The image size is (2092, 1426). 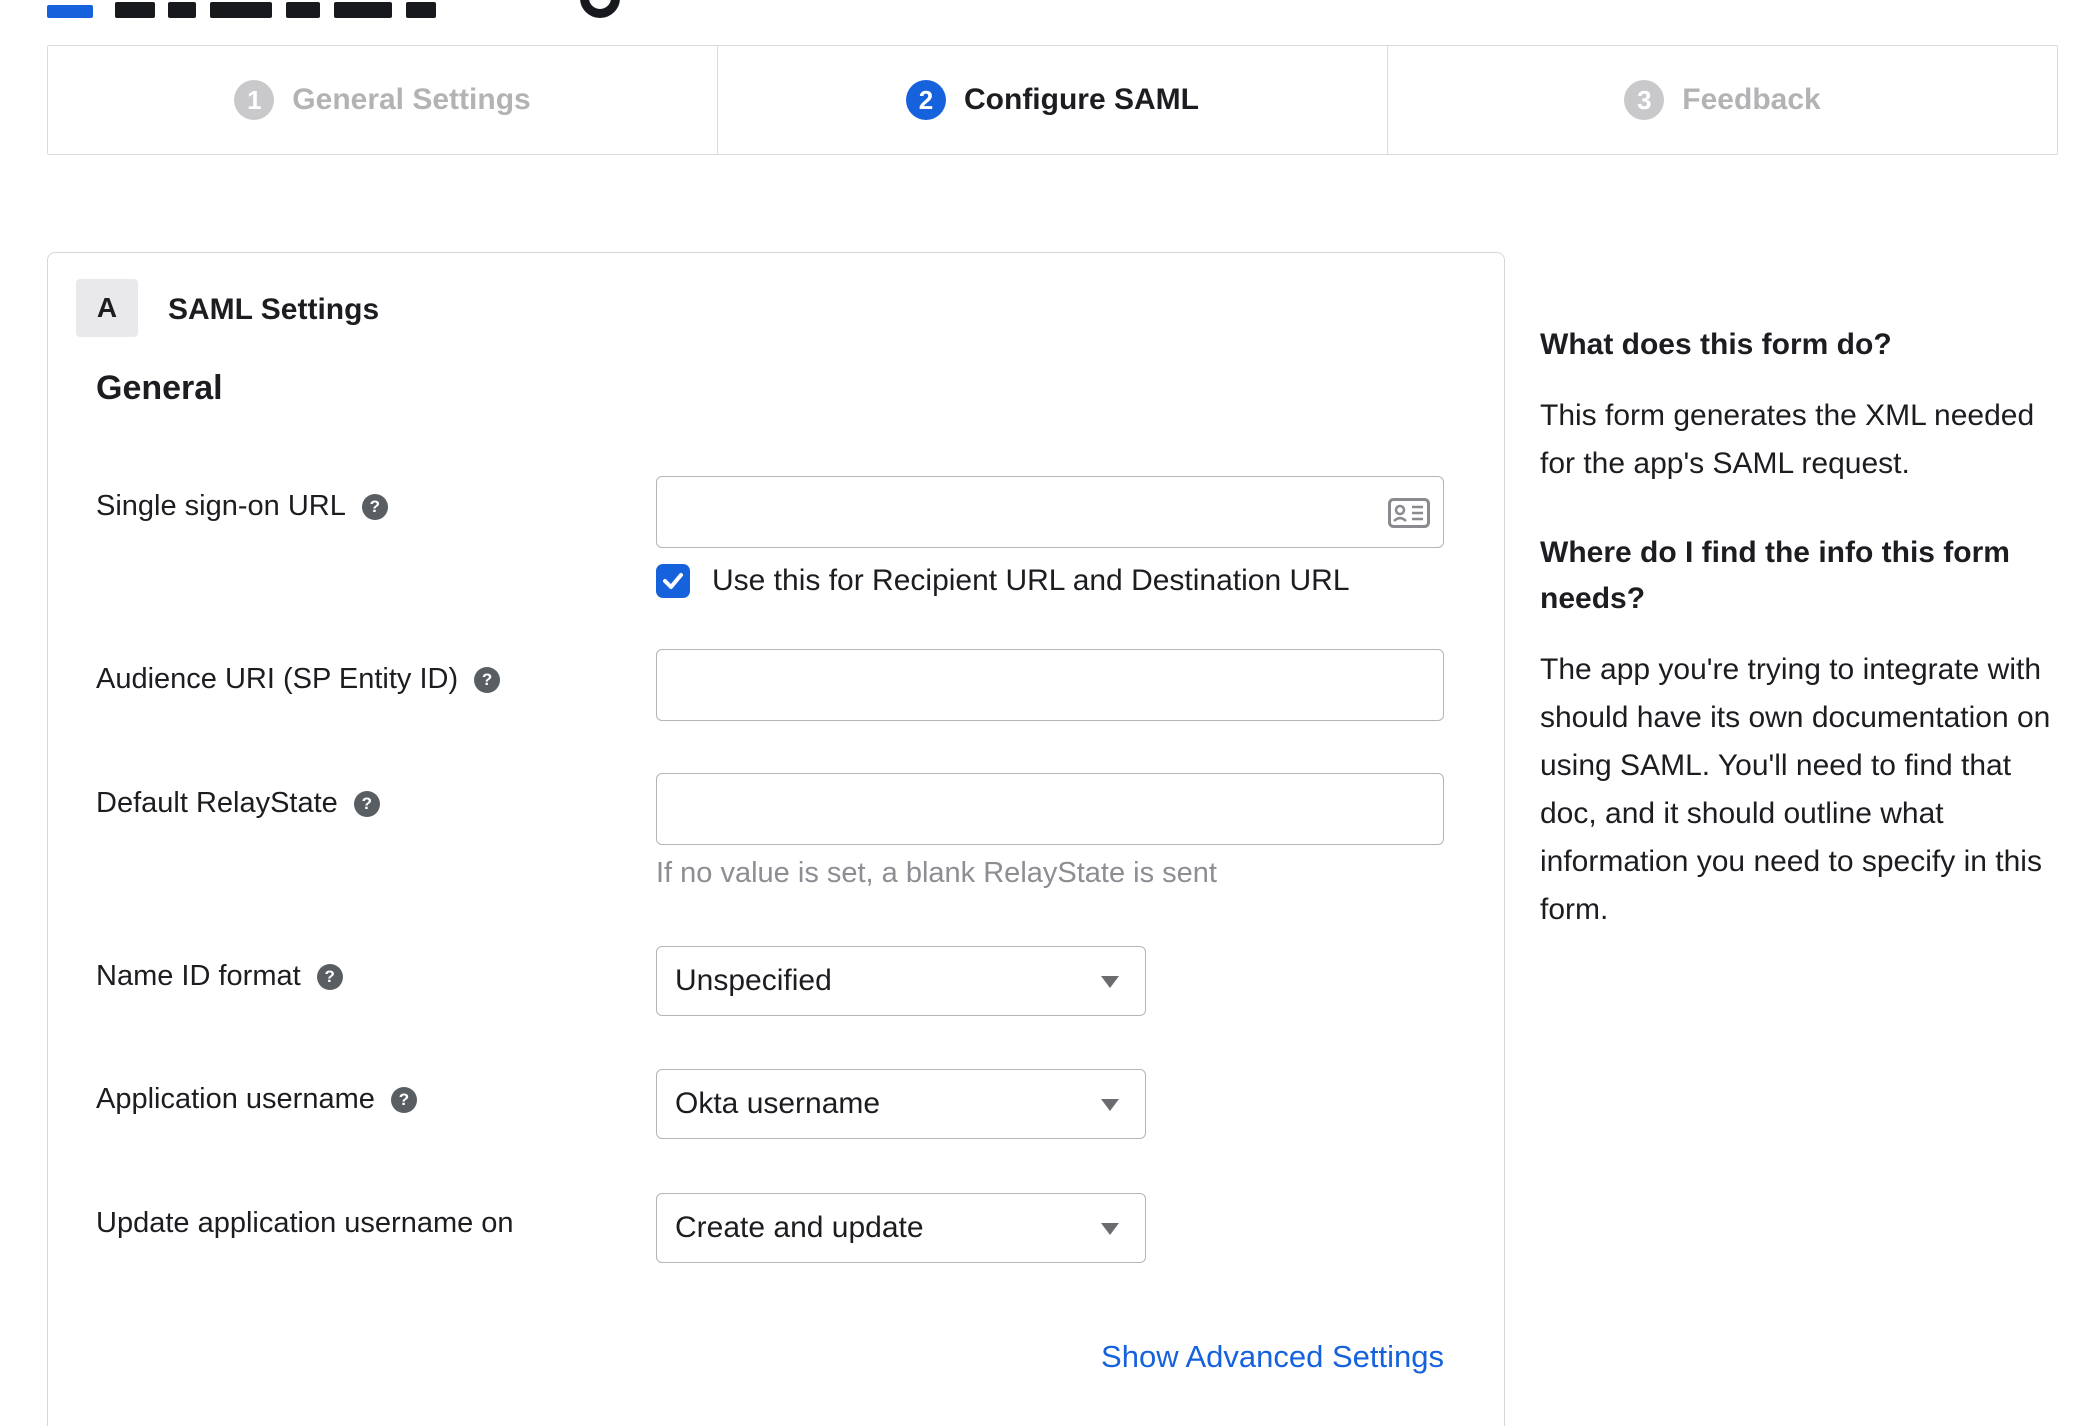 What do you see at coordinates (901, 981) in the screenshot?
I see `nameid-format-select: Unspecified` at bounding box center [901, 981].